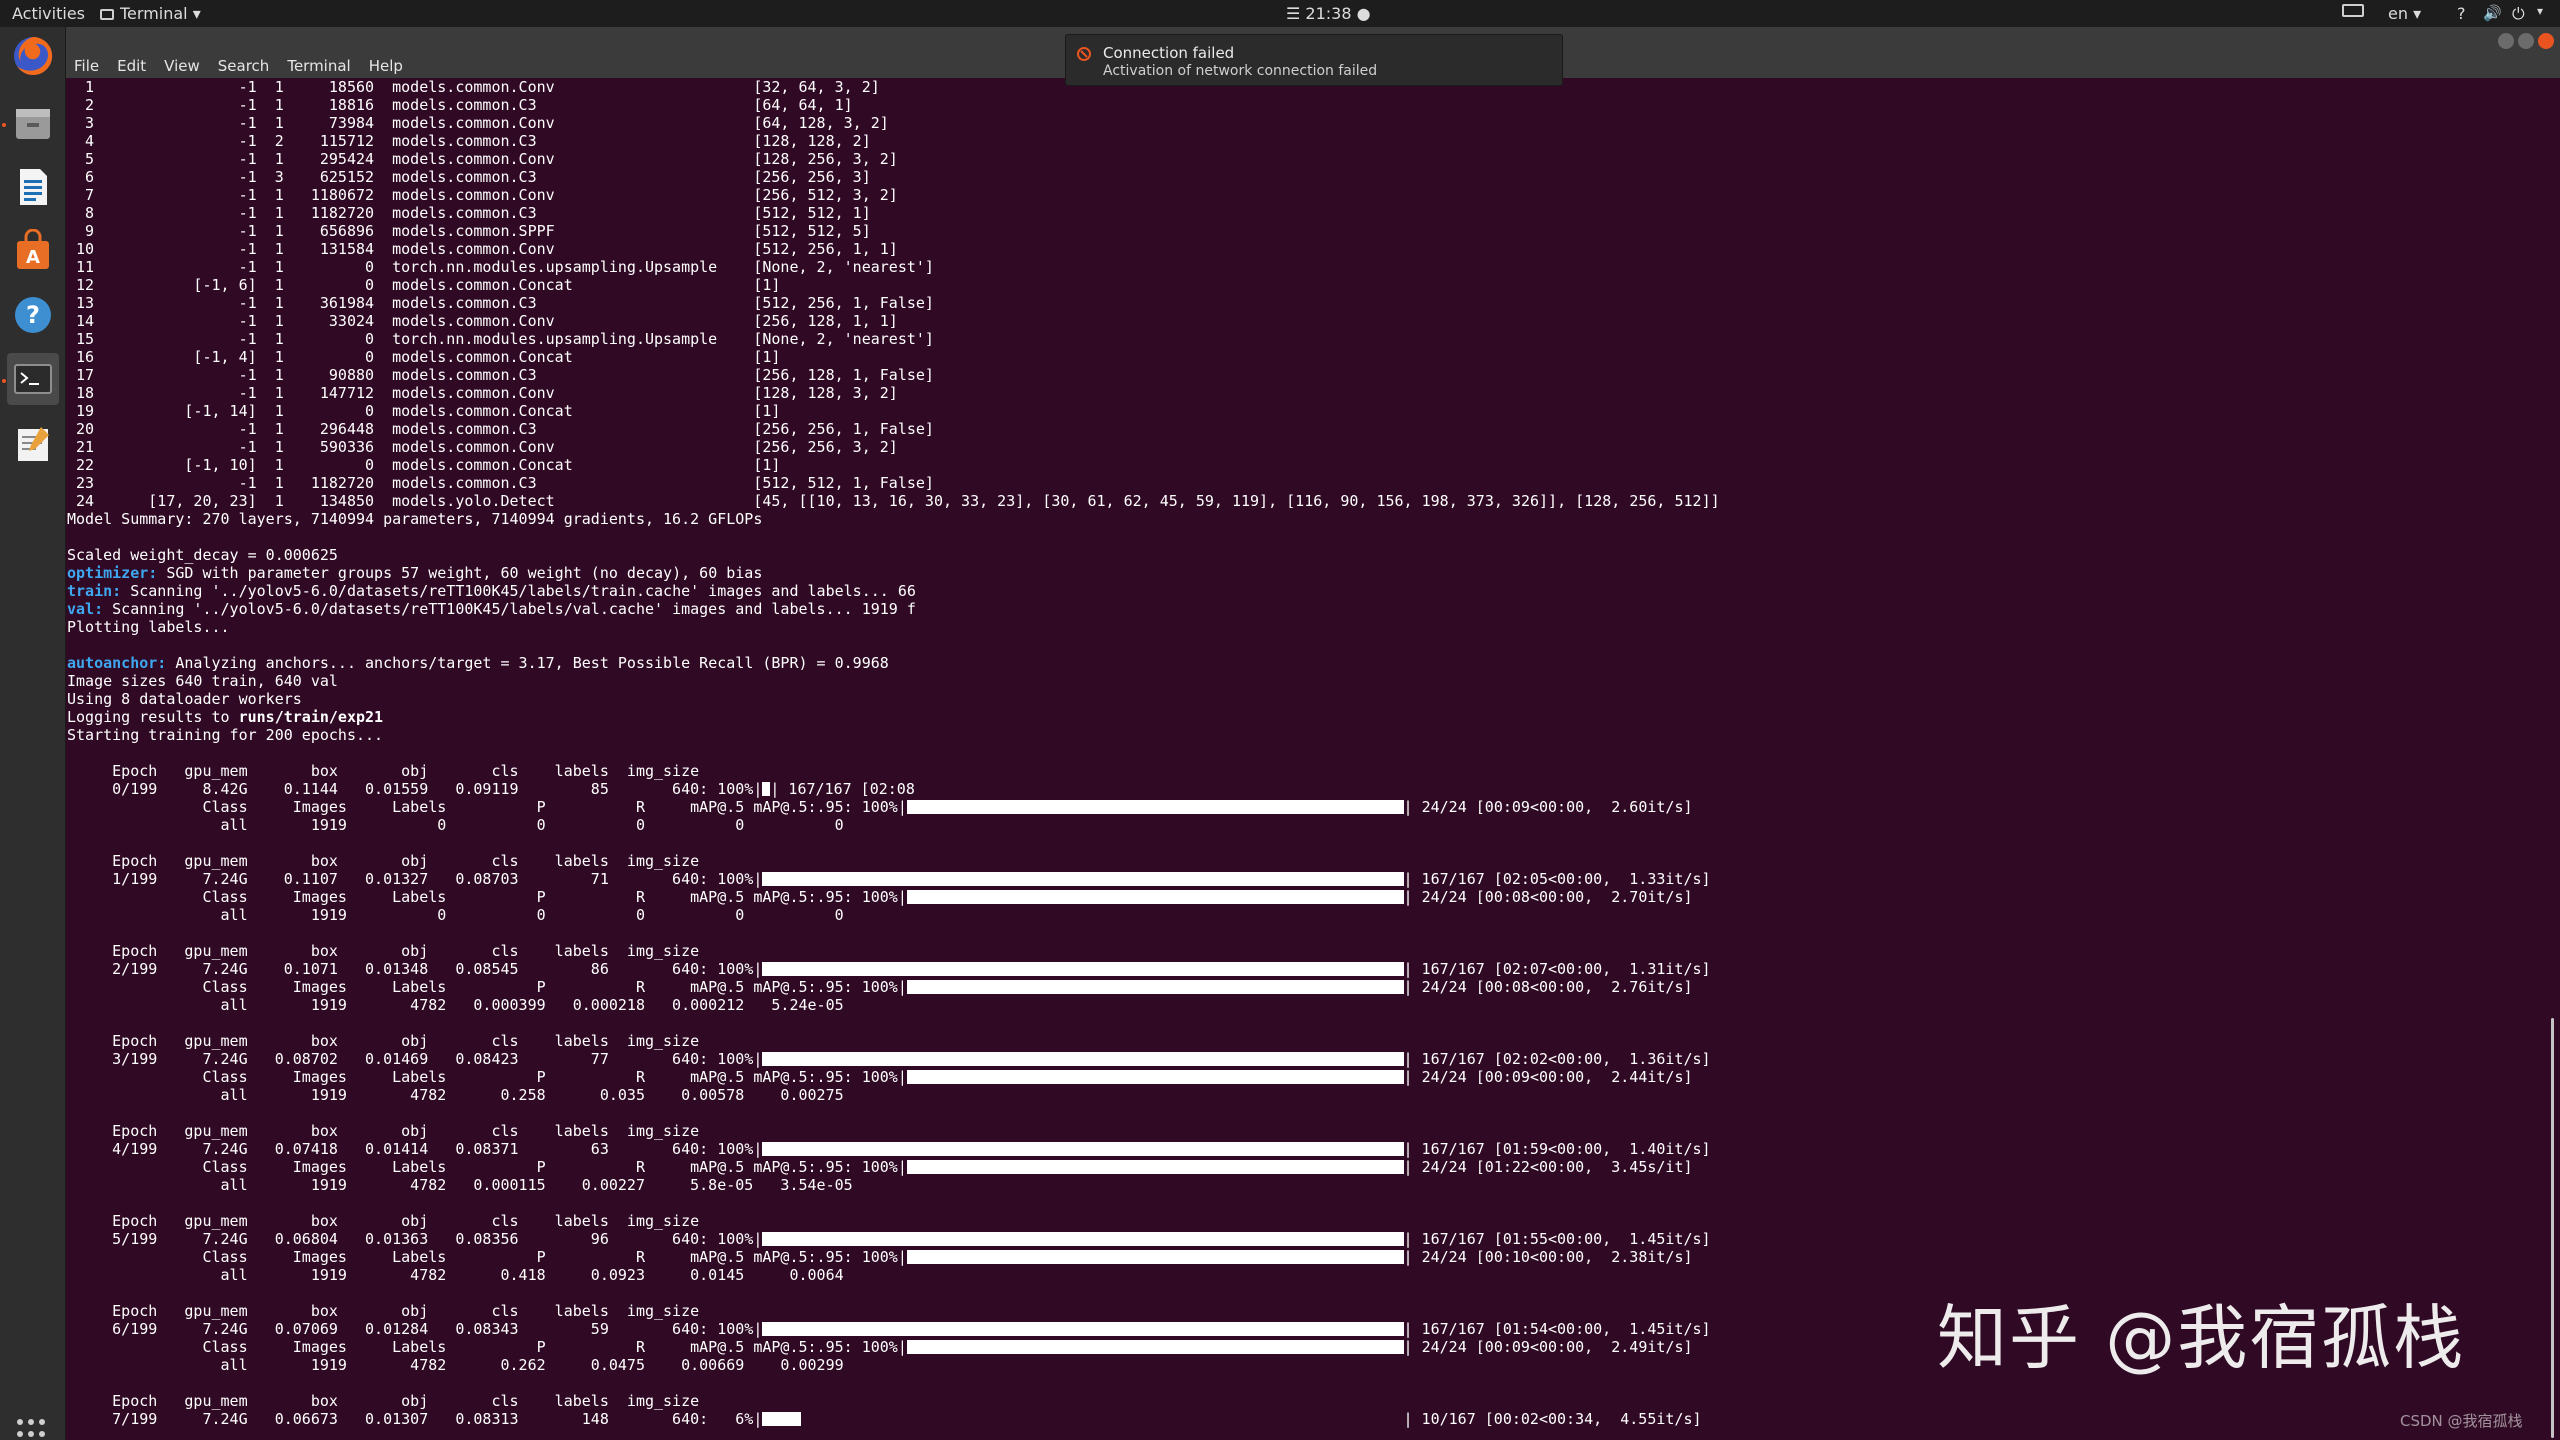  I want to click on menu-file: File, so click(86, 66).